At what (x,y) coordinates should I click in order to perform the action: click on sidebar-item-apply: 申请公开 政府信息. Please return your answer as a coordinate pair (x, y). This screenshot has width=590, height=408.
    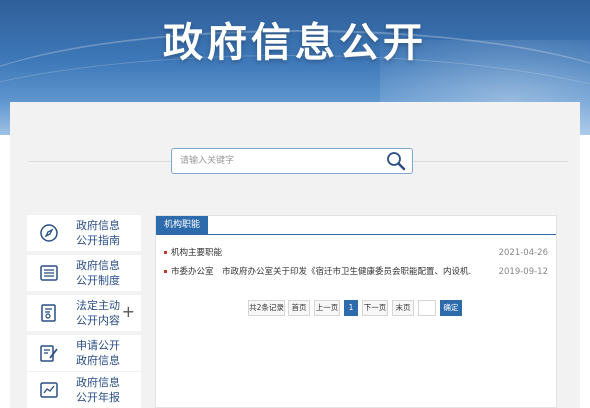
    Looking at the image, I should click on (84, 353).